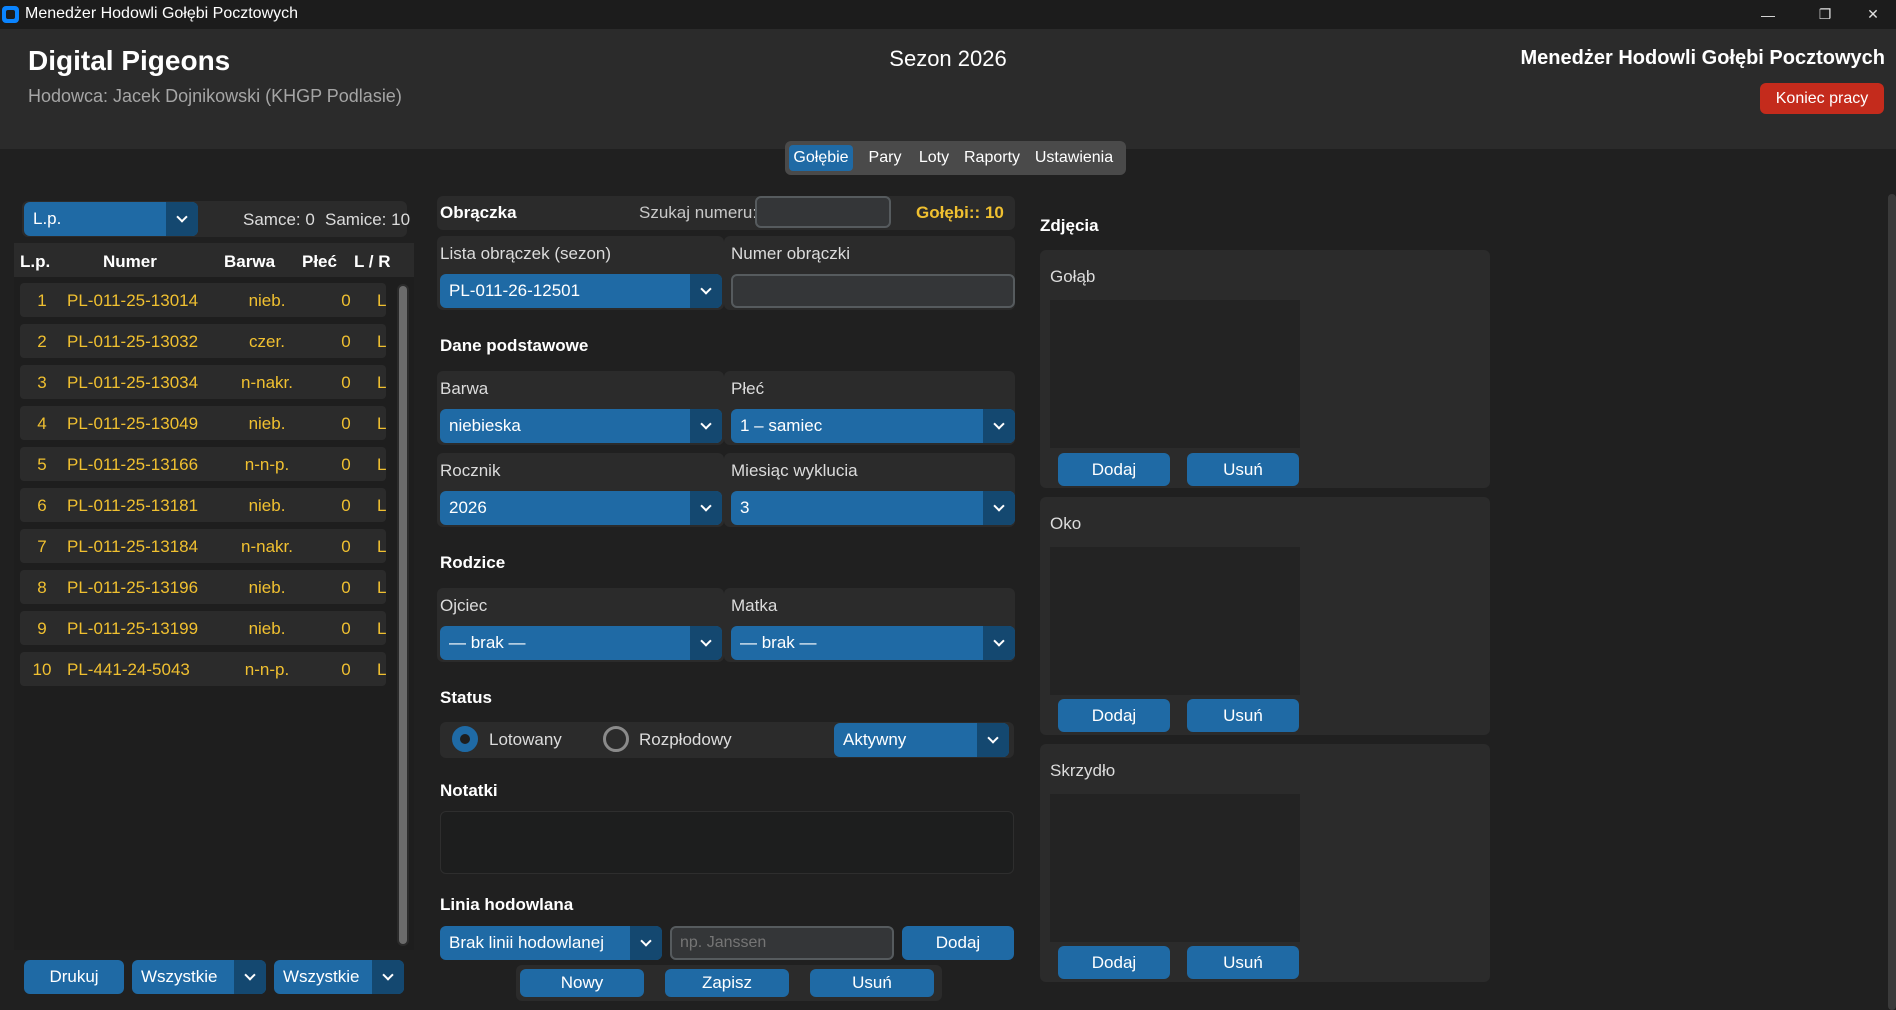 The width and height of the screenshot is (1896, 1010). I want to click on col-numer: Numer, so click(130, 262).